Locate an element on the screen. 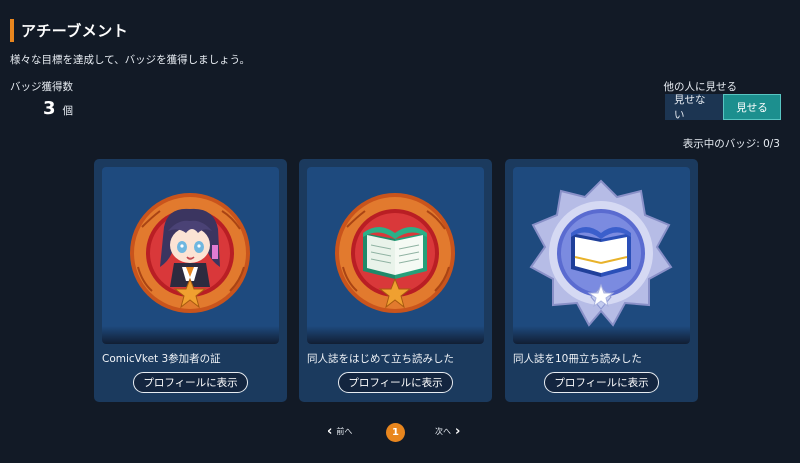 The height and width of the screenshot is (463, 800). page-number-current: 1 is located at coordinates (395, 432).